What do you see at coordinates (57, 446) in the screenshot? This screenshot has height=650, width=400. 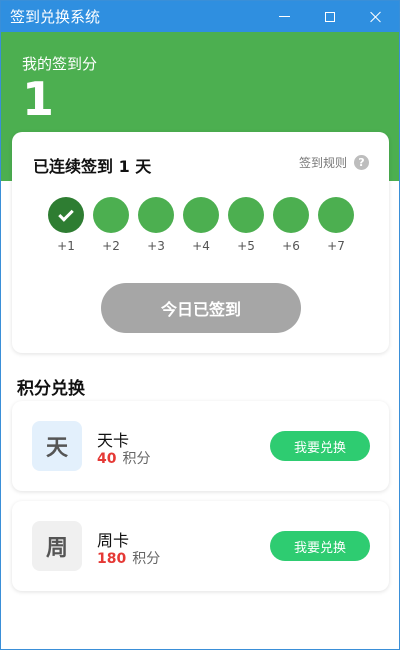 I see `day-card-icon: 天` at bounding box center [57, 446].